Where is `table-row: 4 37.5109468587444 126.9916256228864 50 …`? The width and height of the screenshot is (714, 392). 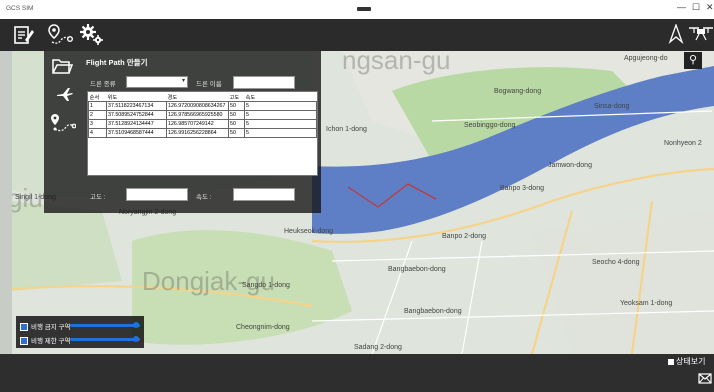
table-row: 4 37.5109468587444 126.9916256228864 50 … is located at coordinates (202, 133).